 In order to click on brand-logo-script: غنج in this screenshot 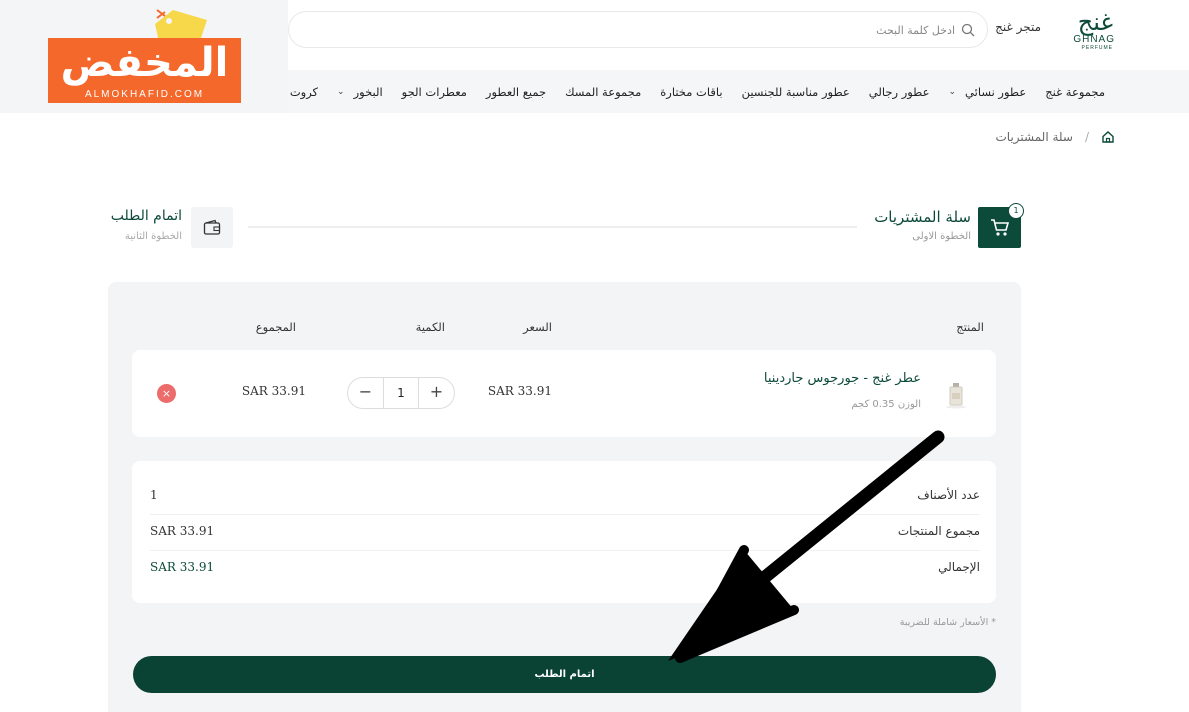, I will do `click(1095, 22)`.